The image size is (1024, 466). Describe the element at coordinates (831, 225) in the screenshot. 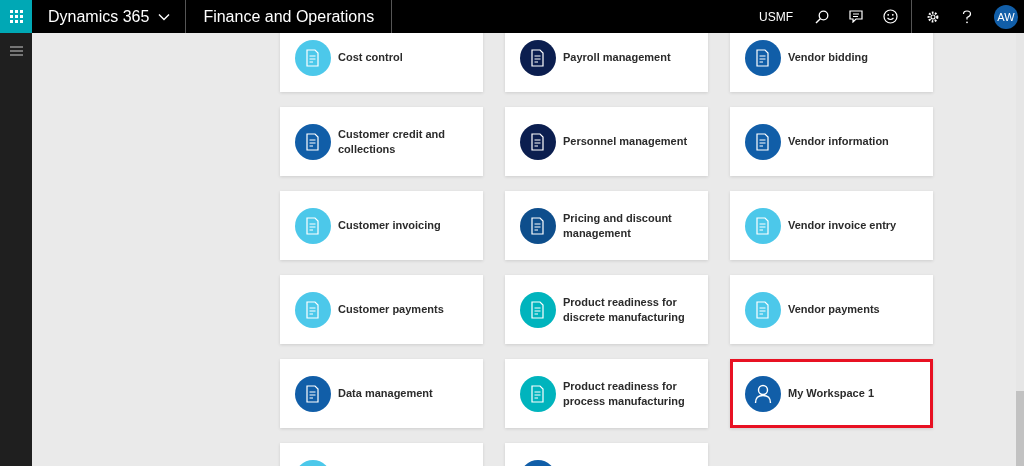

I see `workspace-tile: Vendor invoice entry` at that location.